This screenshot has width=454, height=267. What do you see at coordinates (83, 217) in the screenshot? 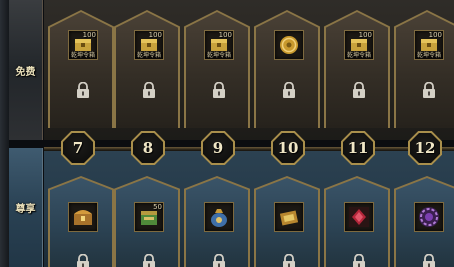
I see `treasure-chest-icon` at bounding box center [83, 217].